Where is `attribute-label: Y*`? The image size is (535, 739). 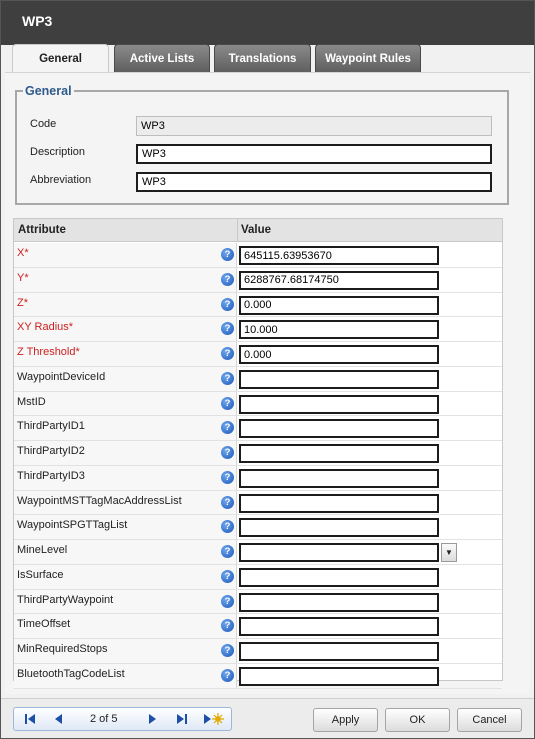
attribute-label: Y* is located at coordinates (23, 277).